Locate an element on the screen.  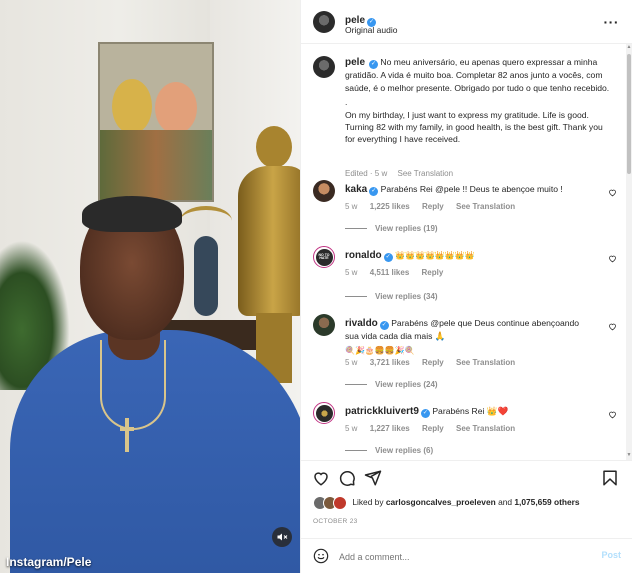
mute-button is located at coordinates (282, 537).